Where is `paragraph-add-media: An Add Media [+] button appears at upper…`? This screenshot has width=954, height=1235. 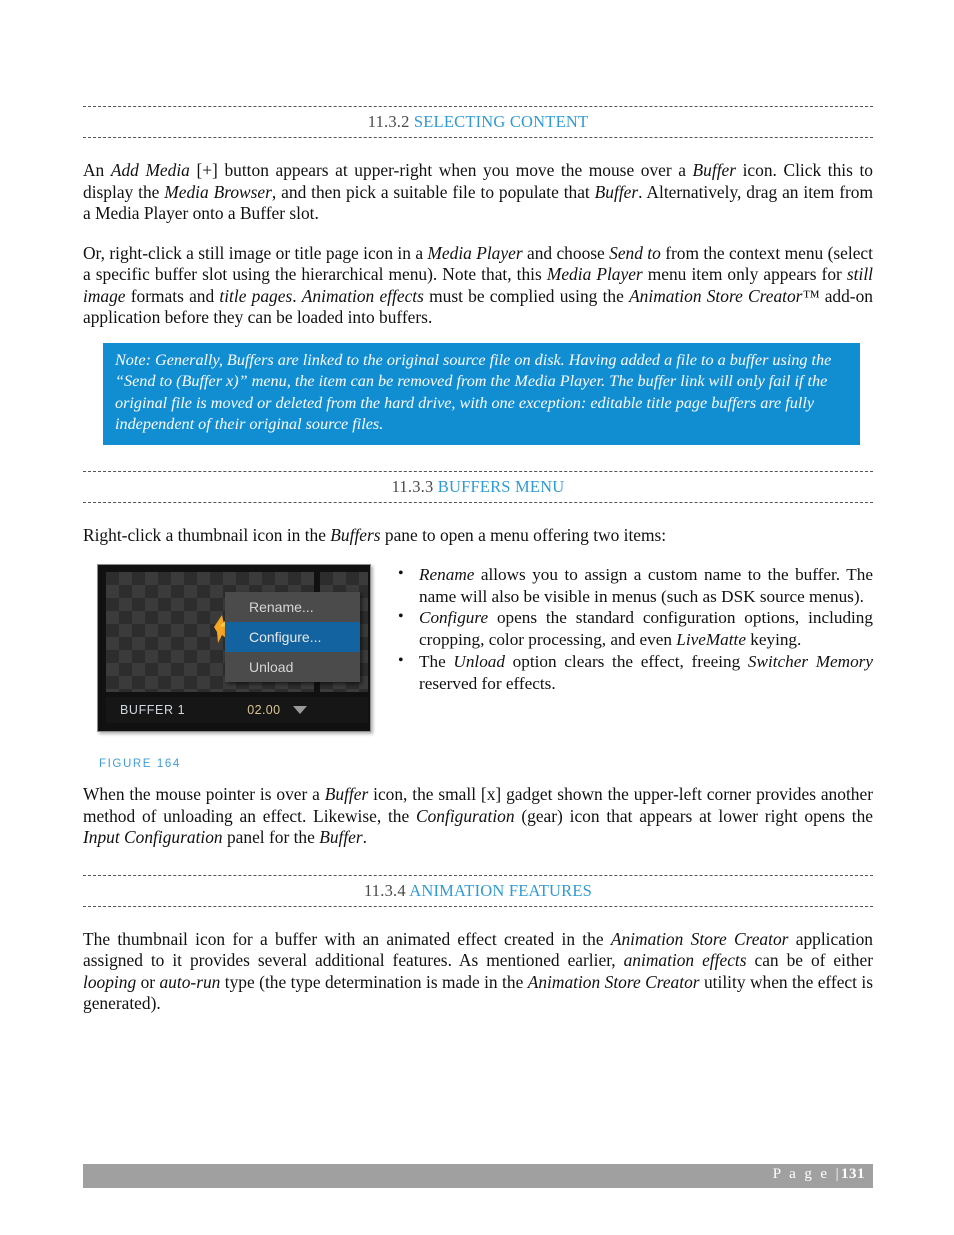
paragraph-add-media: An Add Media [+] button appears at upper… is located at coordinates (478, 191).